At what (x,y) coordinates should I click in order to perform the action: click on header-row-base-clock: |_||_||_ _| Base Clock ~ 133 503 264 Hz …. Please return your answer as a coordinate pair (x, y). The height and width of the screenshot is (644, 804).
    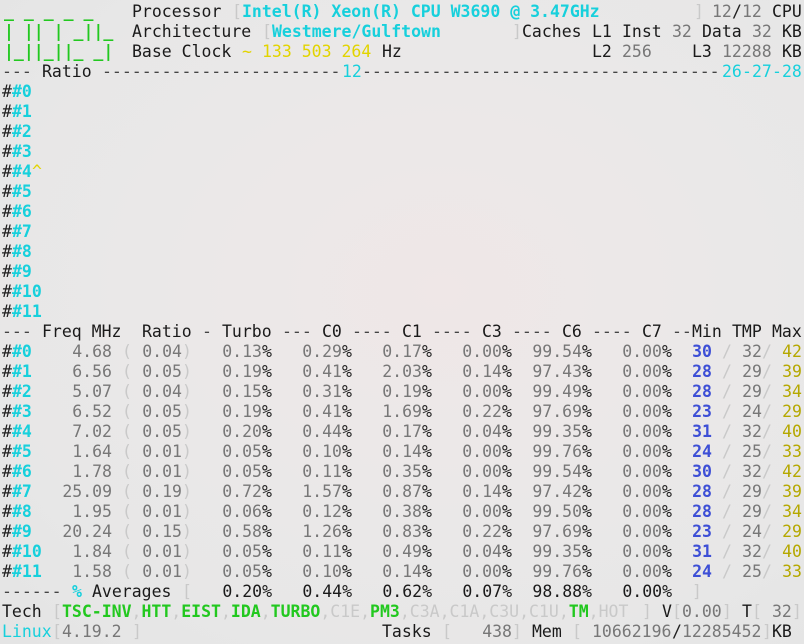
    Looking at the image, I should click on (402, 52).